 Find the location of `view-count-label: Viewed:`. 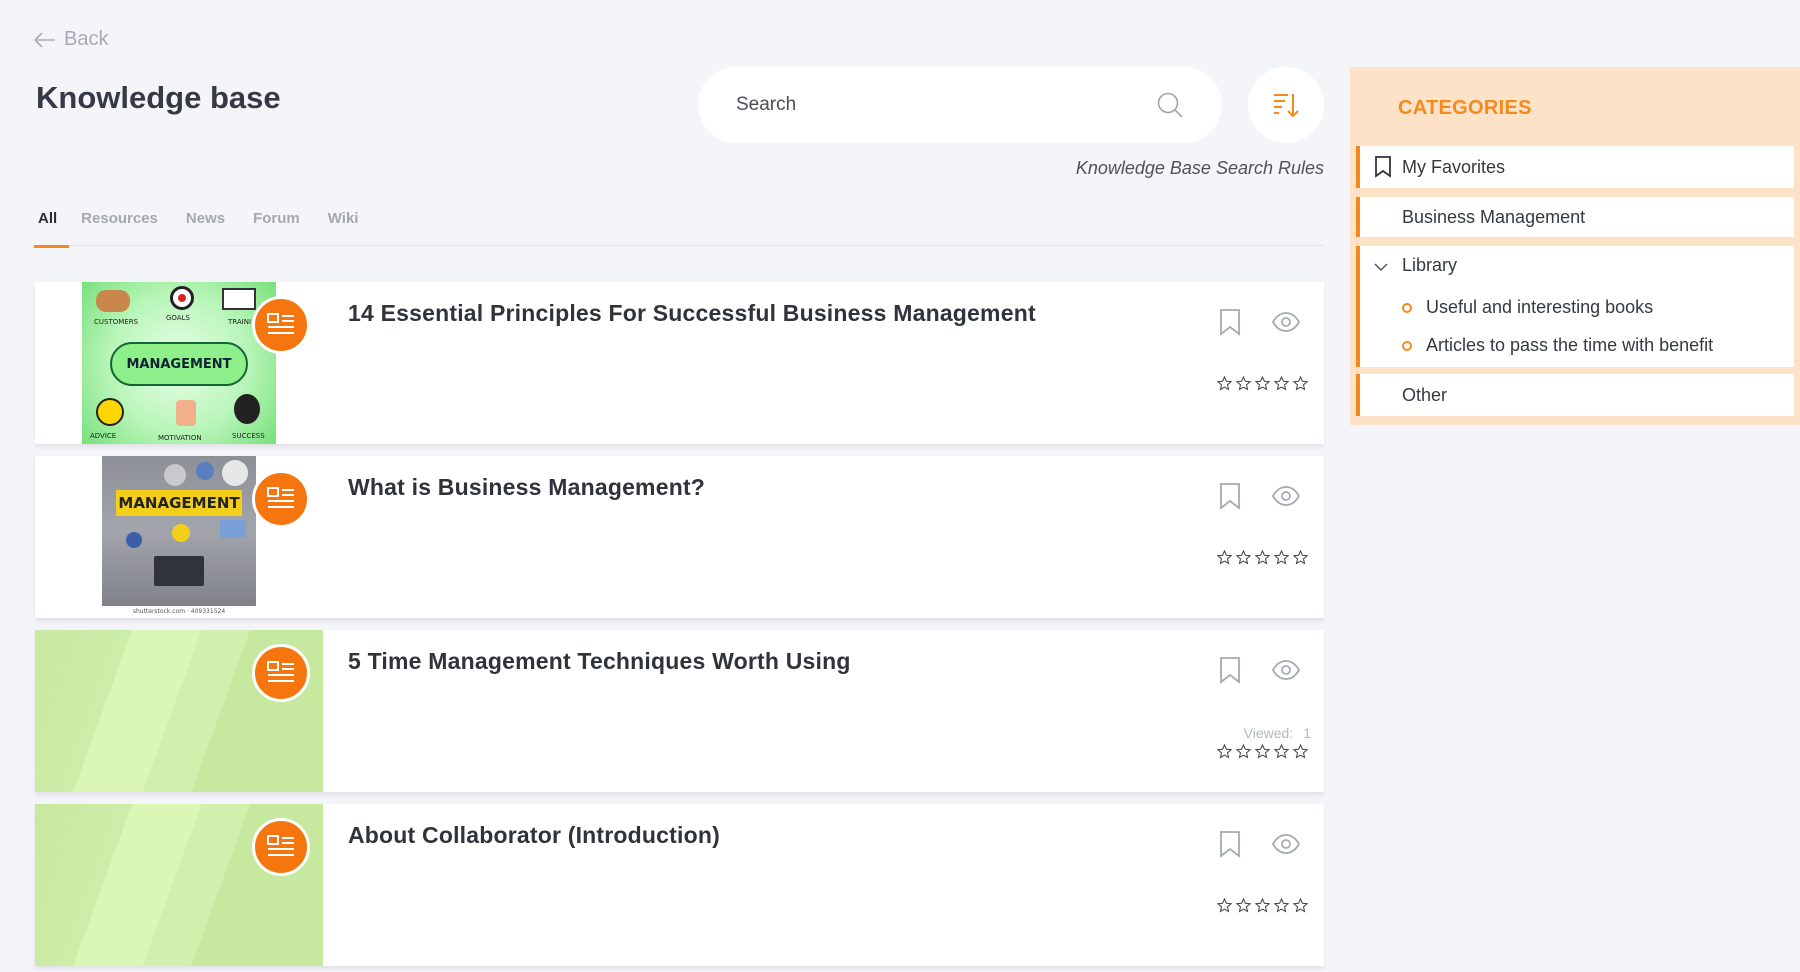

view-count-label: Viewed: is located at coordinates (1268, 733).